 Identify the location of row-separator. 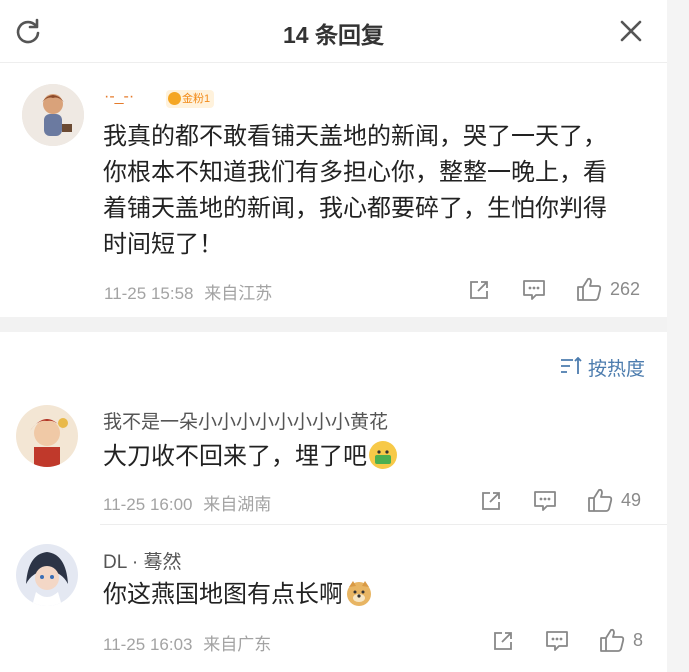
(383, 524).